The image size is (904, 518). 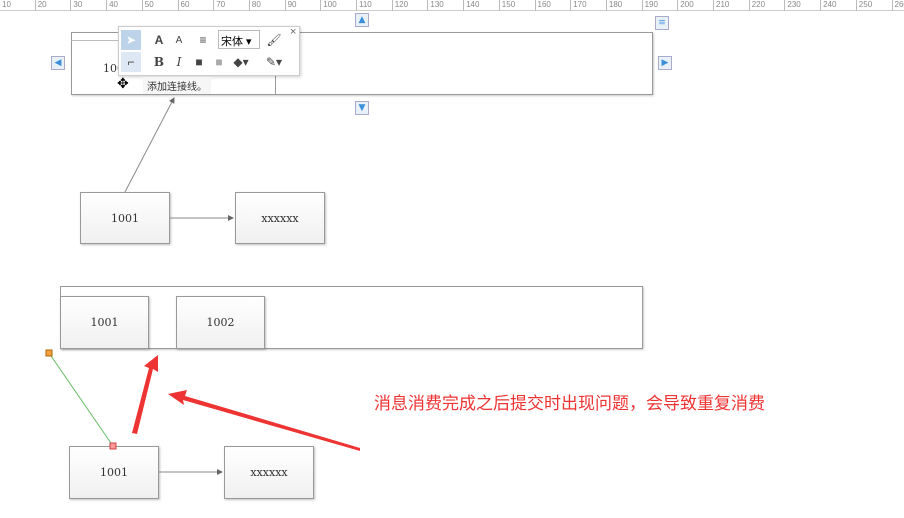 I want to click on font-decrease-button: A, so click(x=179, y=40).